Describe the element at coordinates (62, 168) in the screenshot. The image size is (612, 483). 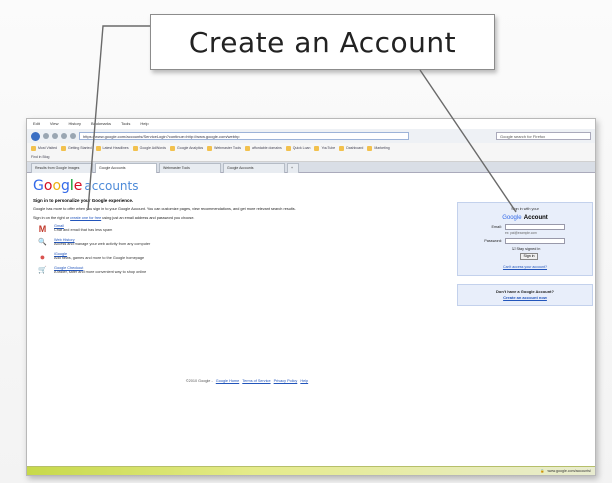
I see `tab-results: Results from Google Images` at that location.